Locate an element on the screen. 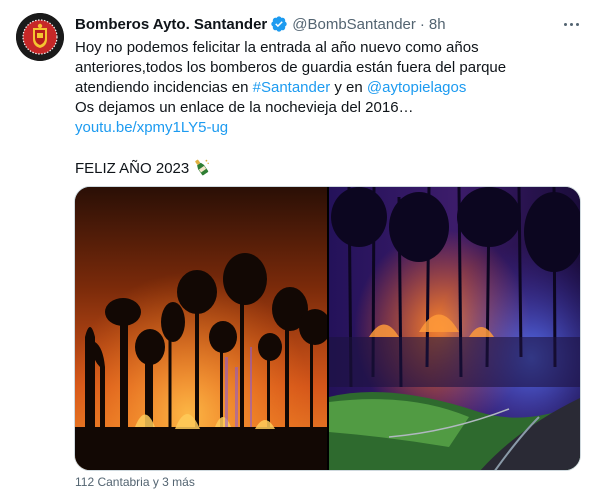 The width and height of the screenshot is (595, 498). author-handle: @BombSantander is located at coordinates (354, 24).